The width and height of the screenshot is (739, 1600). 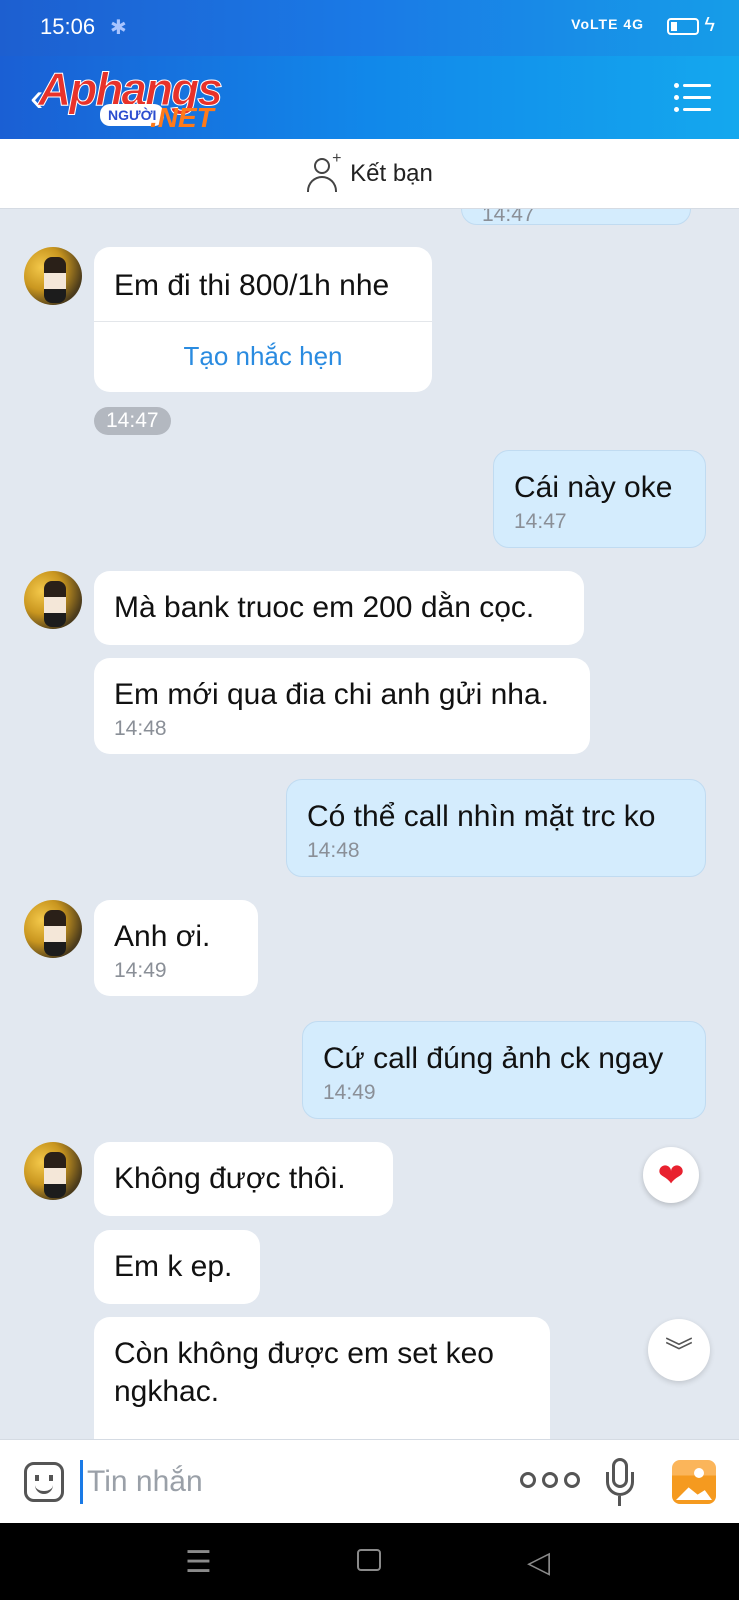 What do you see at coordinates (118, 28) in the screenshot?
I see `gear-icon: ✱` at bounding box center [118, 28].